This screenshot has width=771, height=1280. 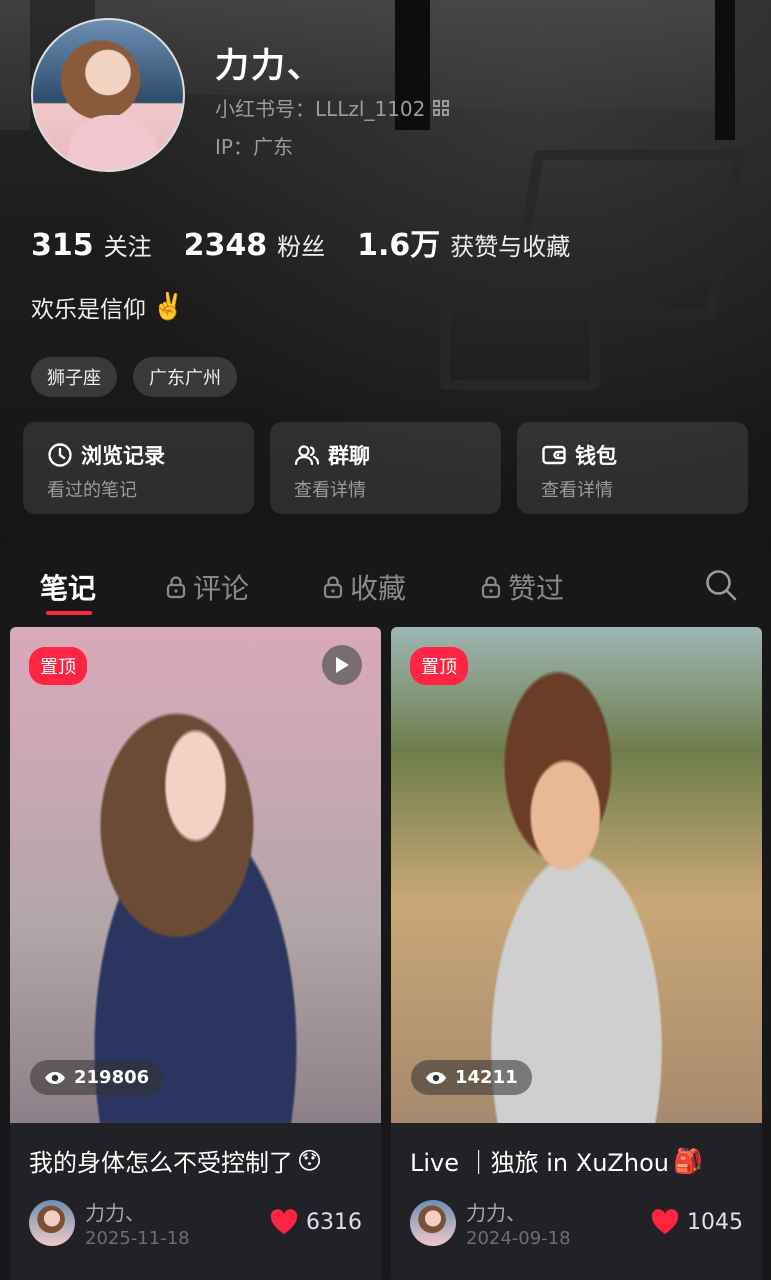 I want to click on group-chat-card: 群聊 查看详情, so click(x=385, y=468).